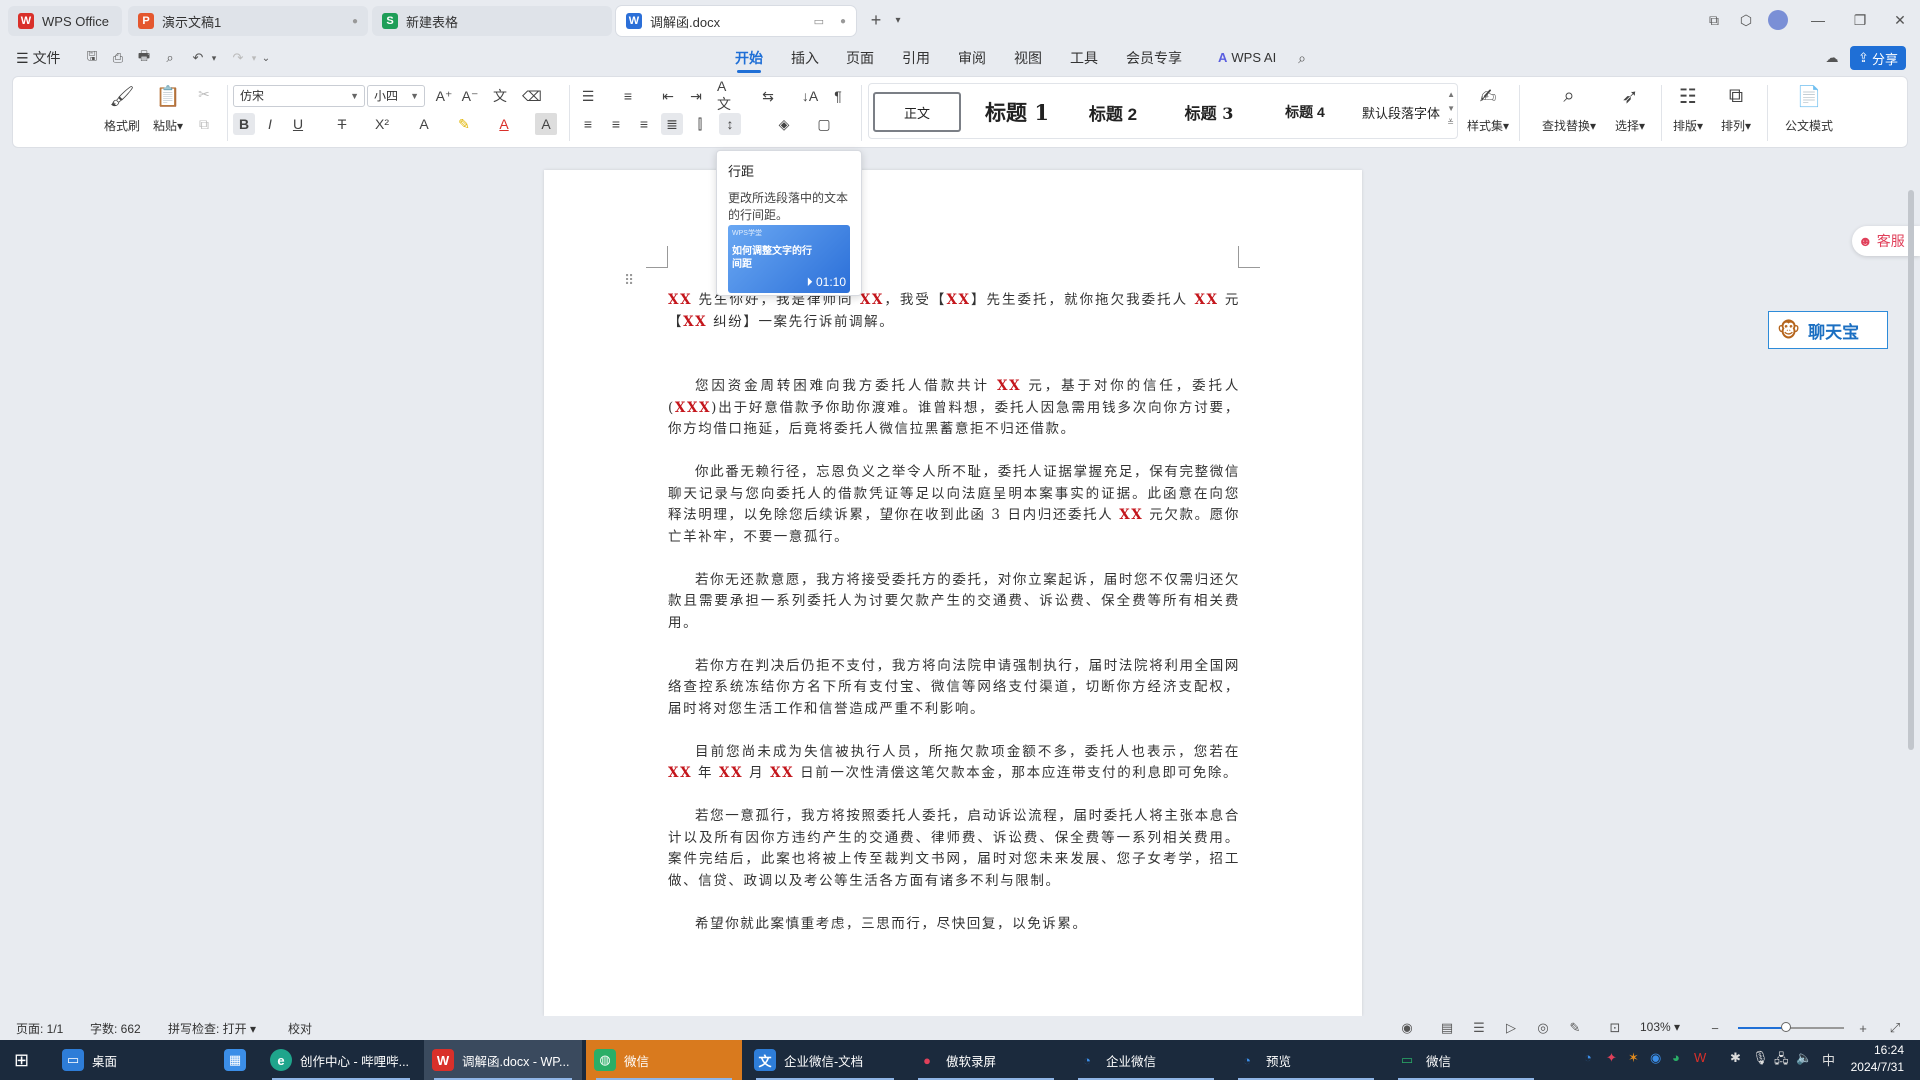  What do you see at coordinates (144, 58) in the screenshot?
I see `print-icon: 🖶` at bounding box center [144, 58].